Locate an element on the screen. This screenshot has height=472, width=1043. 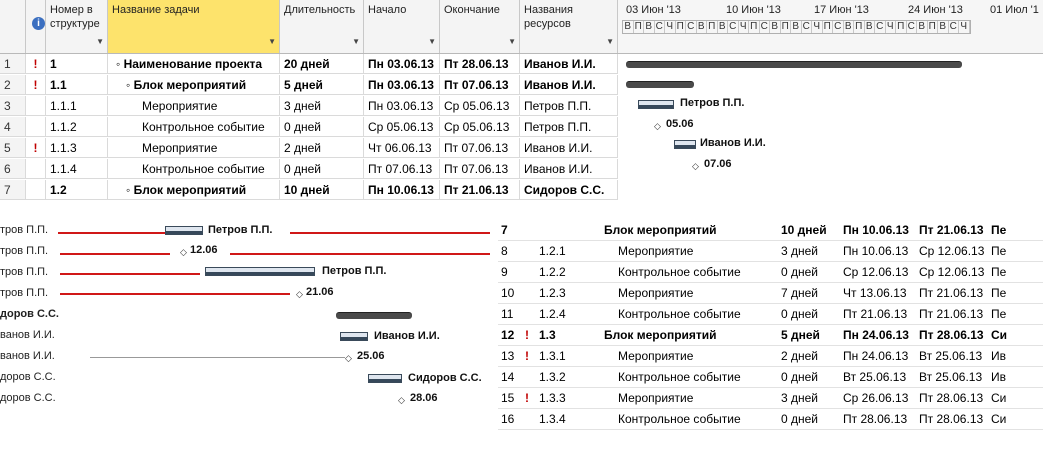
finish-date: Вт 25.06.13 is located at coordinates (952, 356).